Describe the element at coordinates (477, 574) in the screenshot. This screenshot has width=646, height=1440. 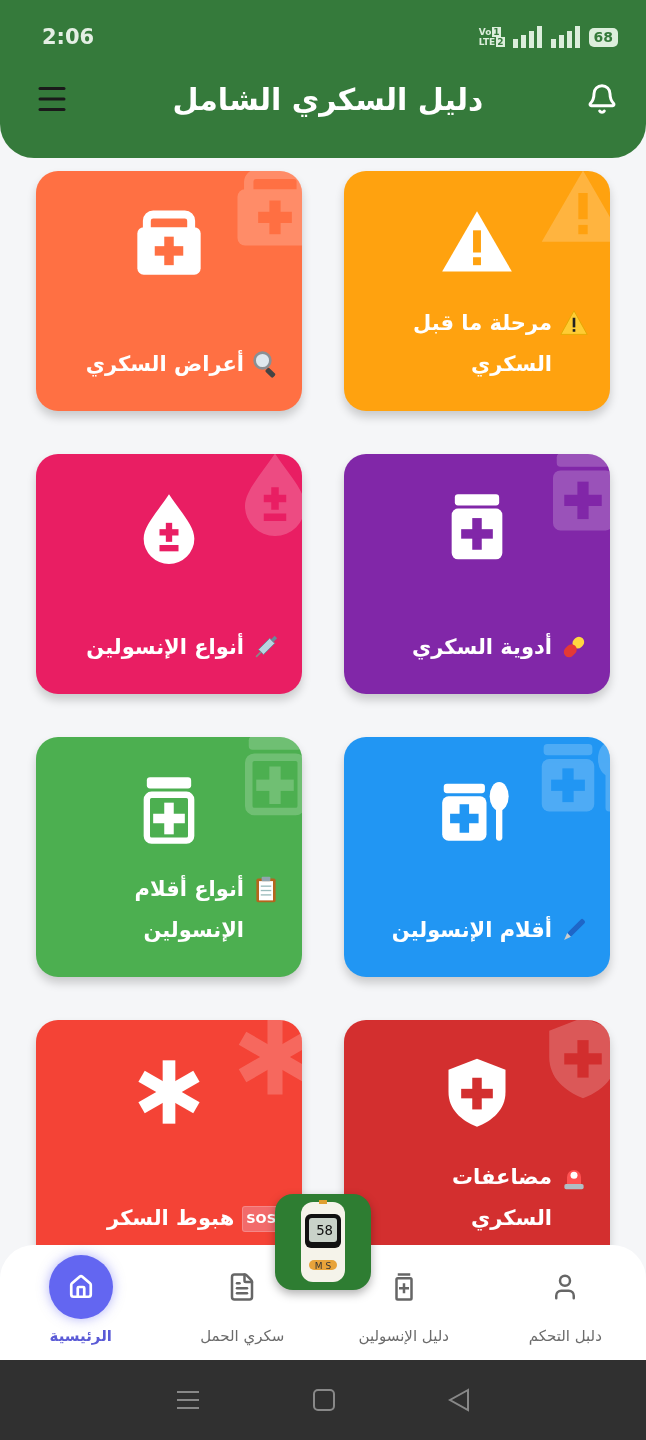
I see `category-card: أدوية السكري` at that location.